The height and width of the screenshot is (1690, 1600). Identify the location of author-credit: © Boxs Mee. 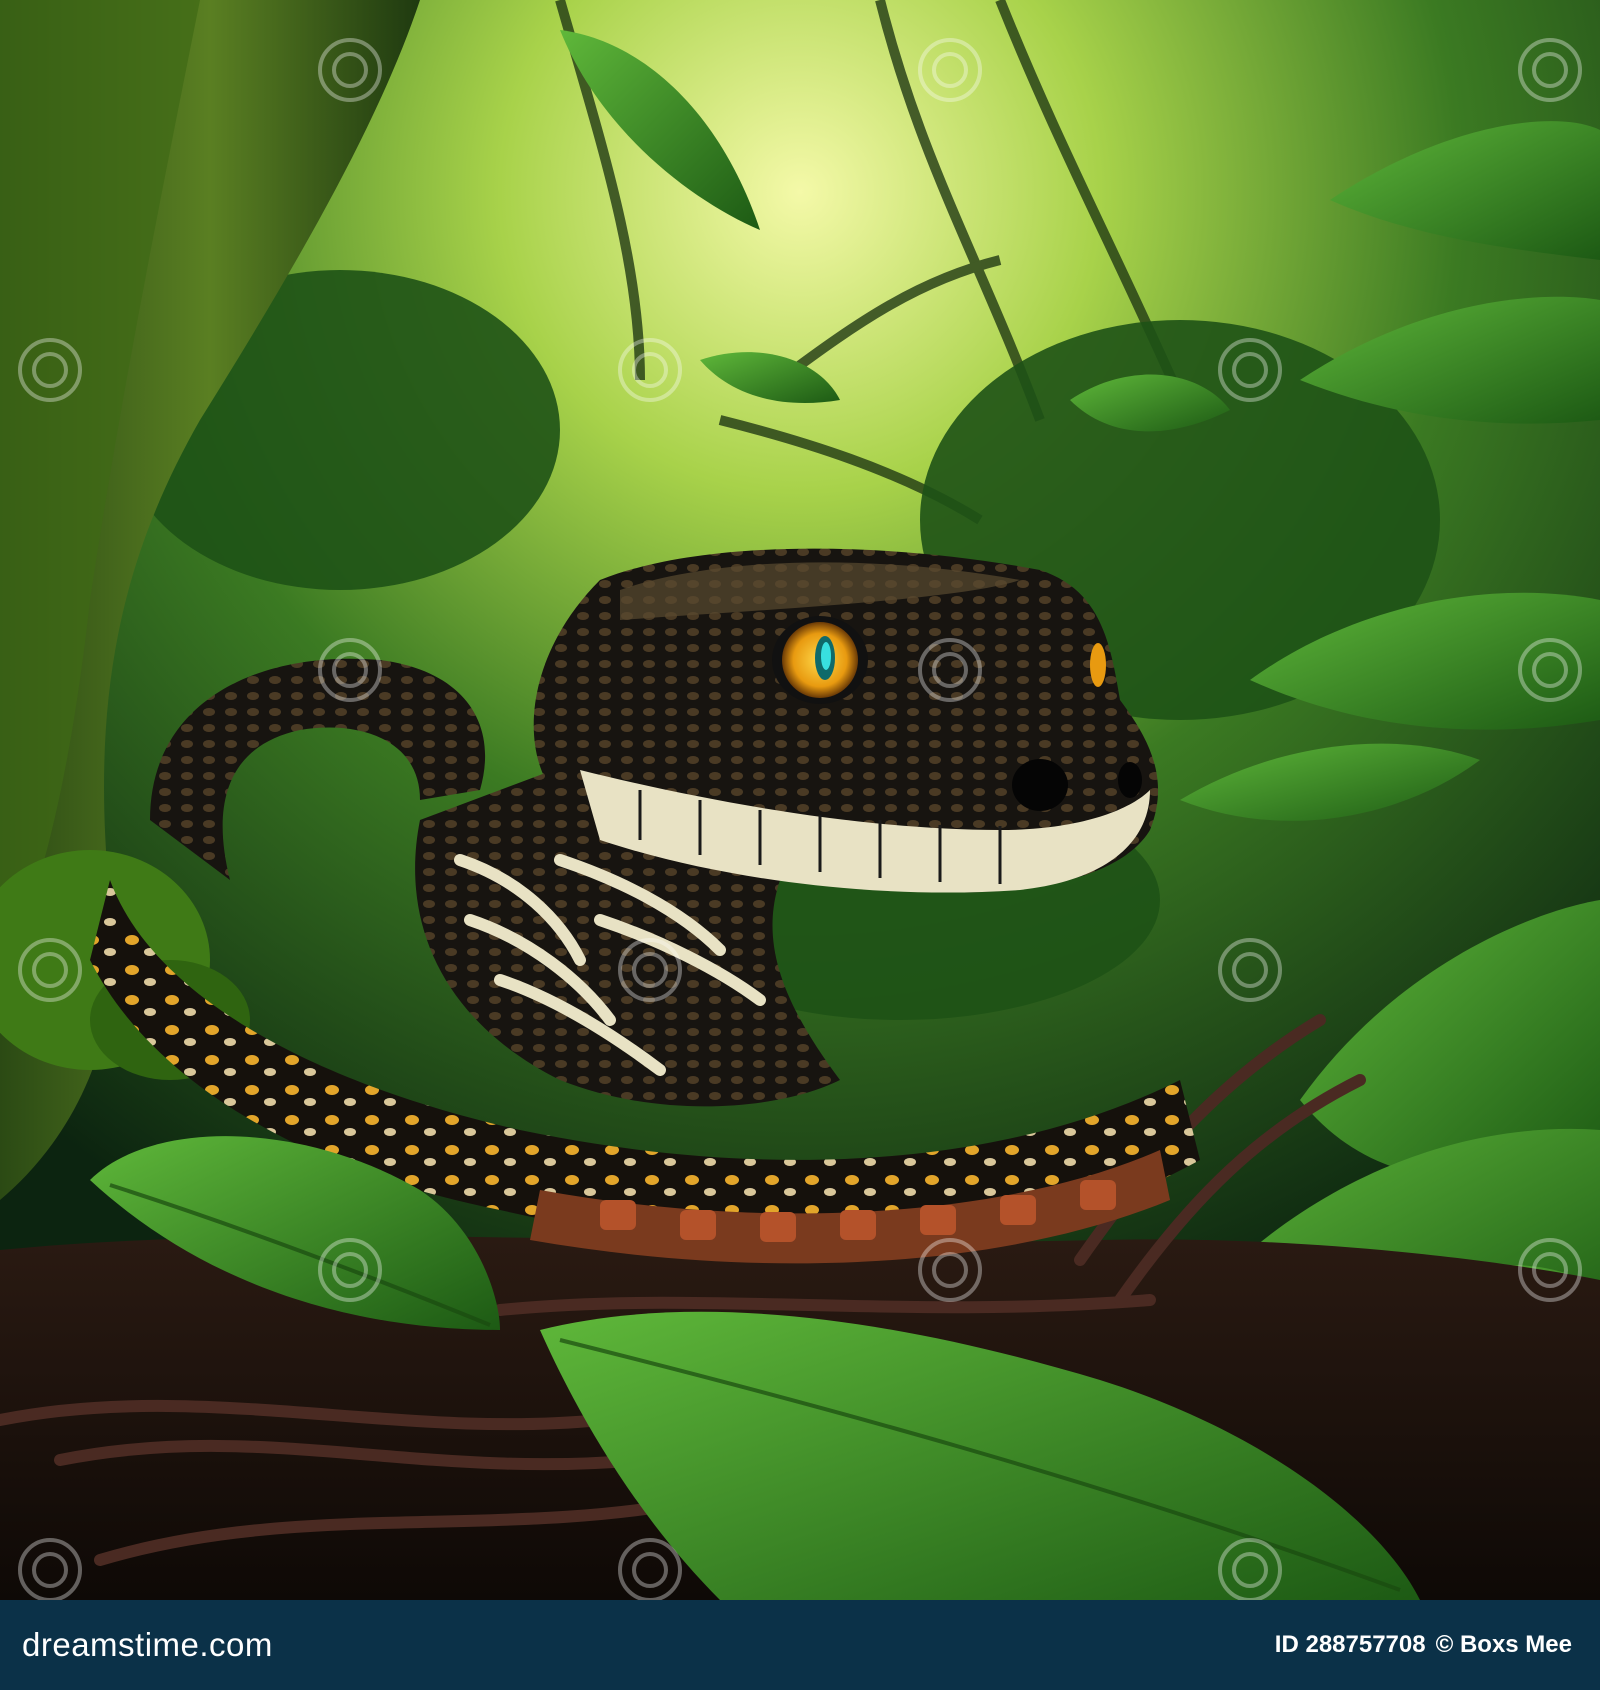
(1504, 1645).